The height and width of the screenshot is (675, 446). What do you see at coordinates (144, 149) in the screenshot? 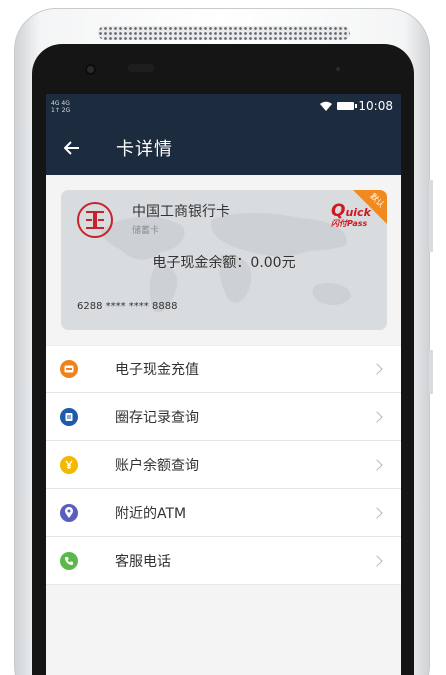
I see `page-title: 卡详情` at bounding box center [144, 149].